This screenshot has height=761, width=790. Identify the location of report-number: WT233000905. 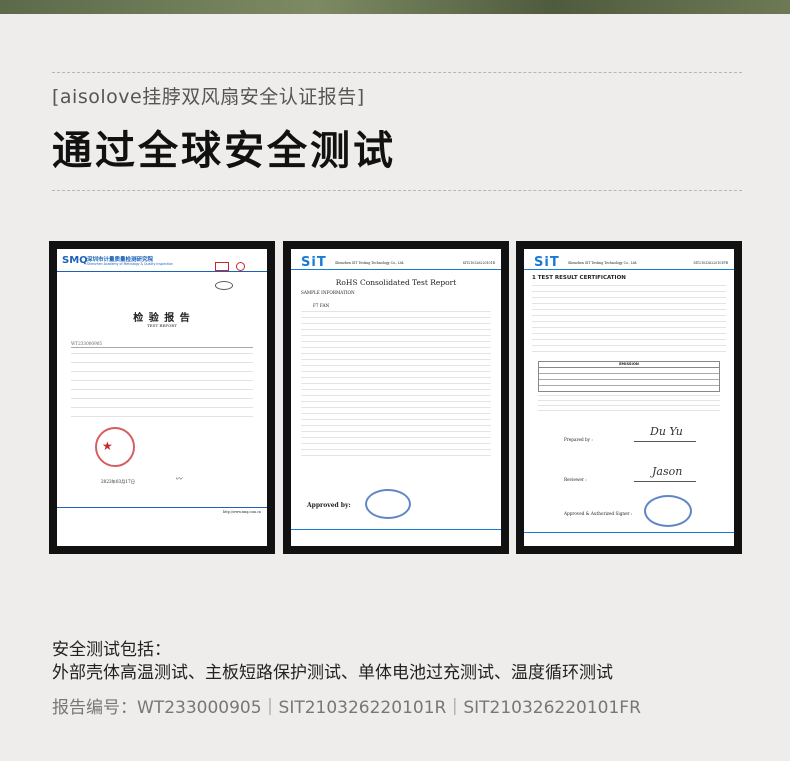
(87, 343).